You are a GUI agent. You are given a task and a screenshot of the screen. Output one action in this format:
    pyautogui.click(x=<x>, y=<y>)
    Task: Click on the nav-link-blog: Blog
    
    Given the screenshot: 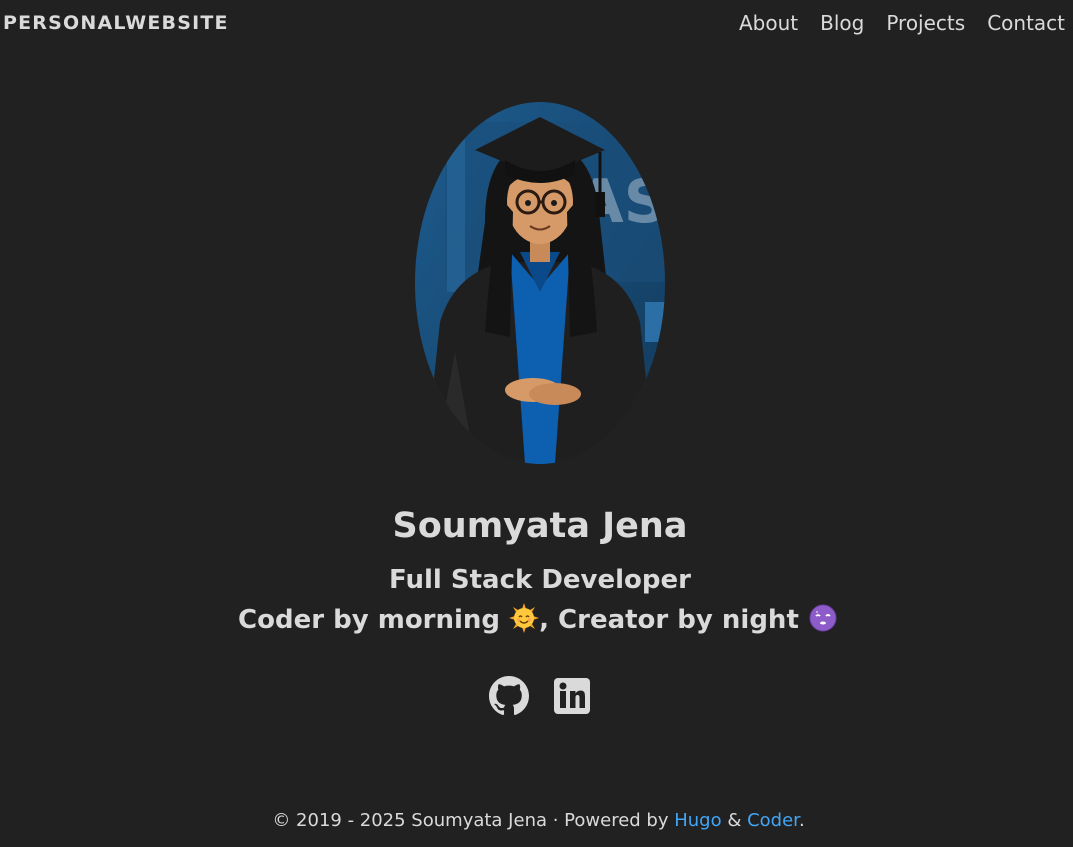 What is the action you would take?
    pyautogui.click(x=842, y=23)
    